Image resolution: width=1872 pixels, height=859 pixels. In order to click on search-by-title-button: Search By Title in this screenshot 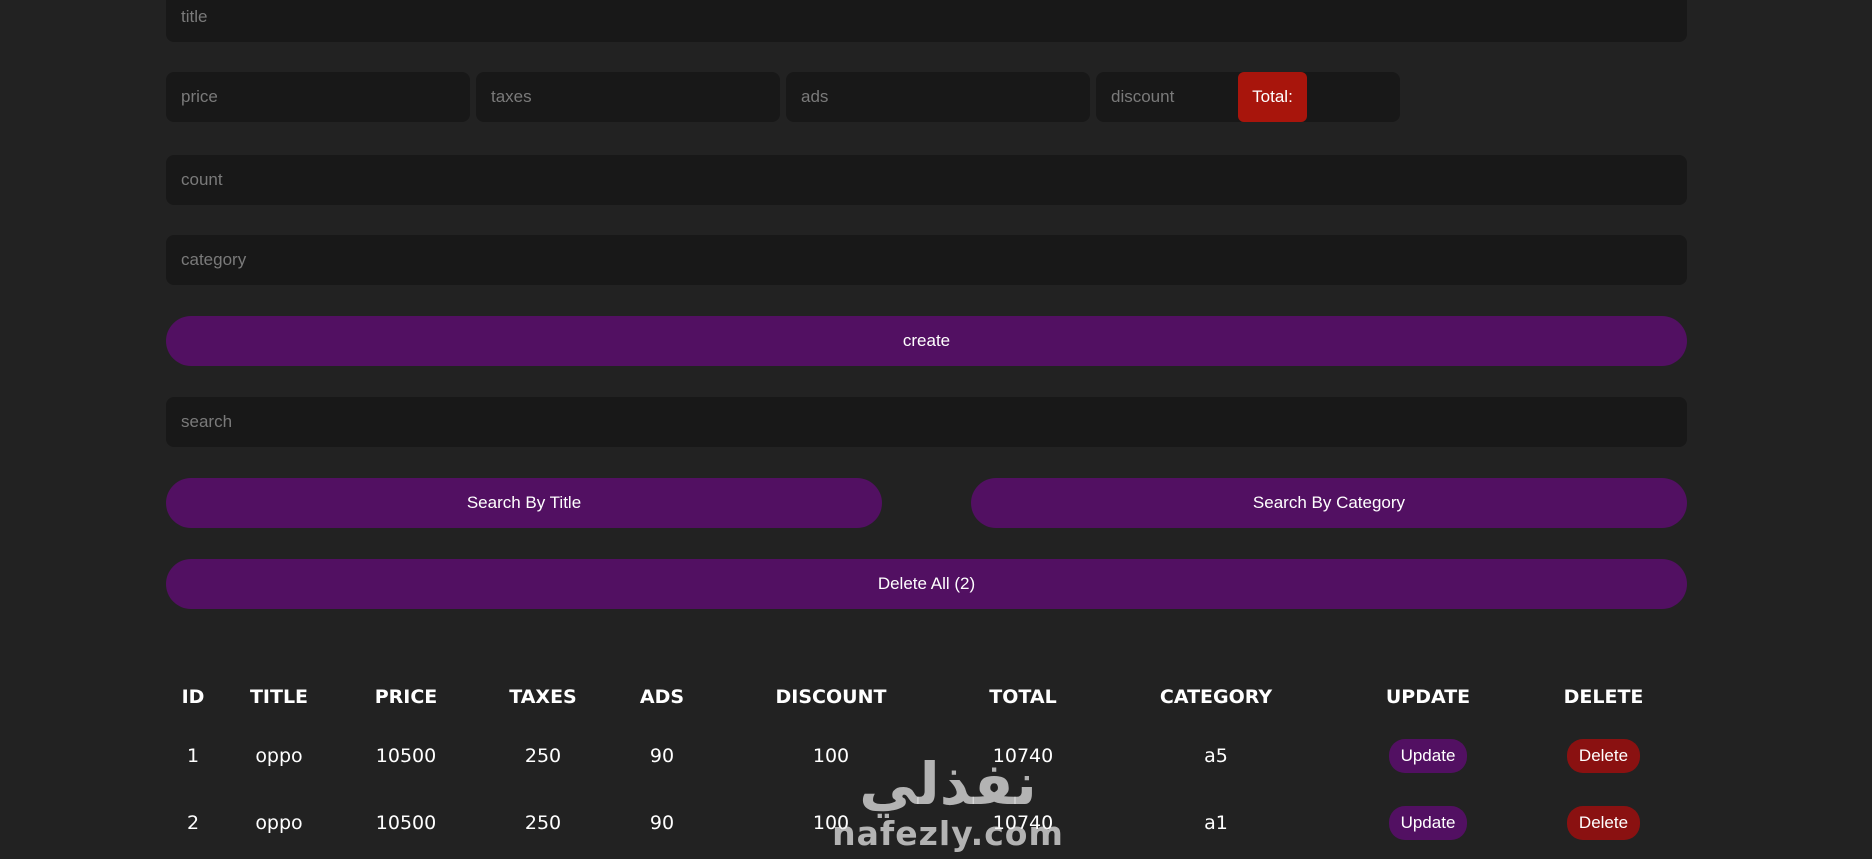, I will do `click(524, 503)`.